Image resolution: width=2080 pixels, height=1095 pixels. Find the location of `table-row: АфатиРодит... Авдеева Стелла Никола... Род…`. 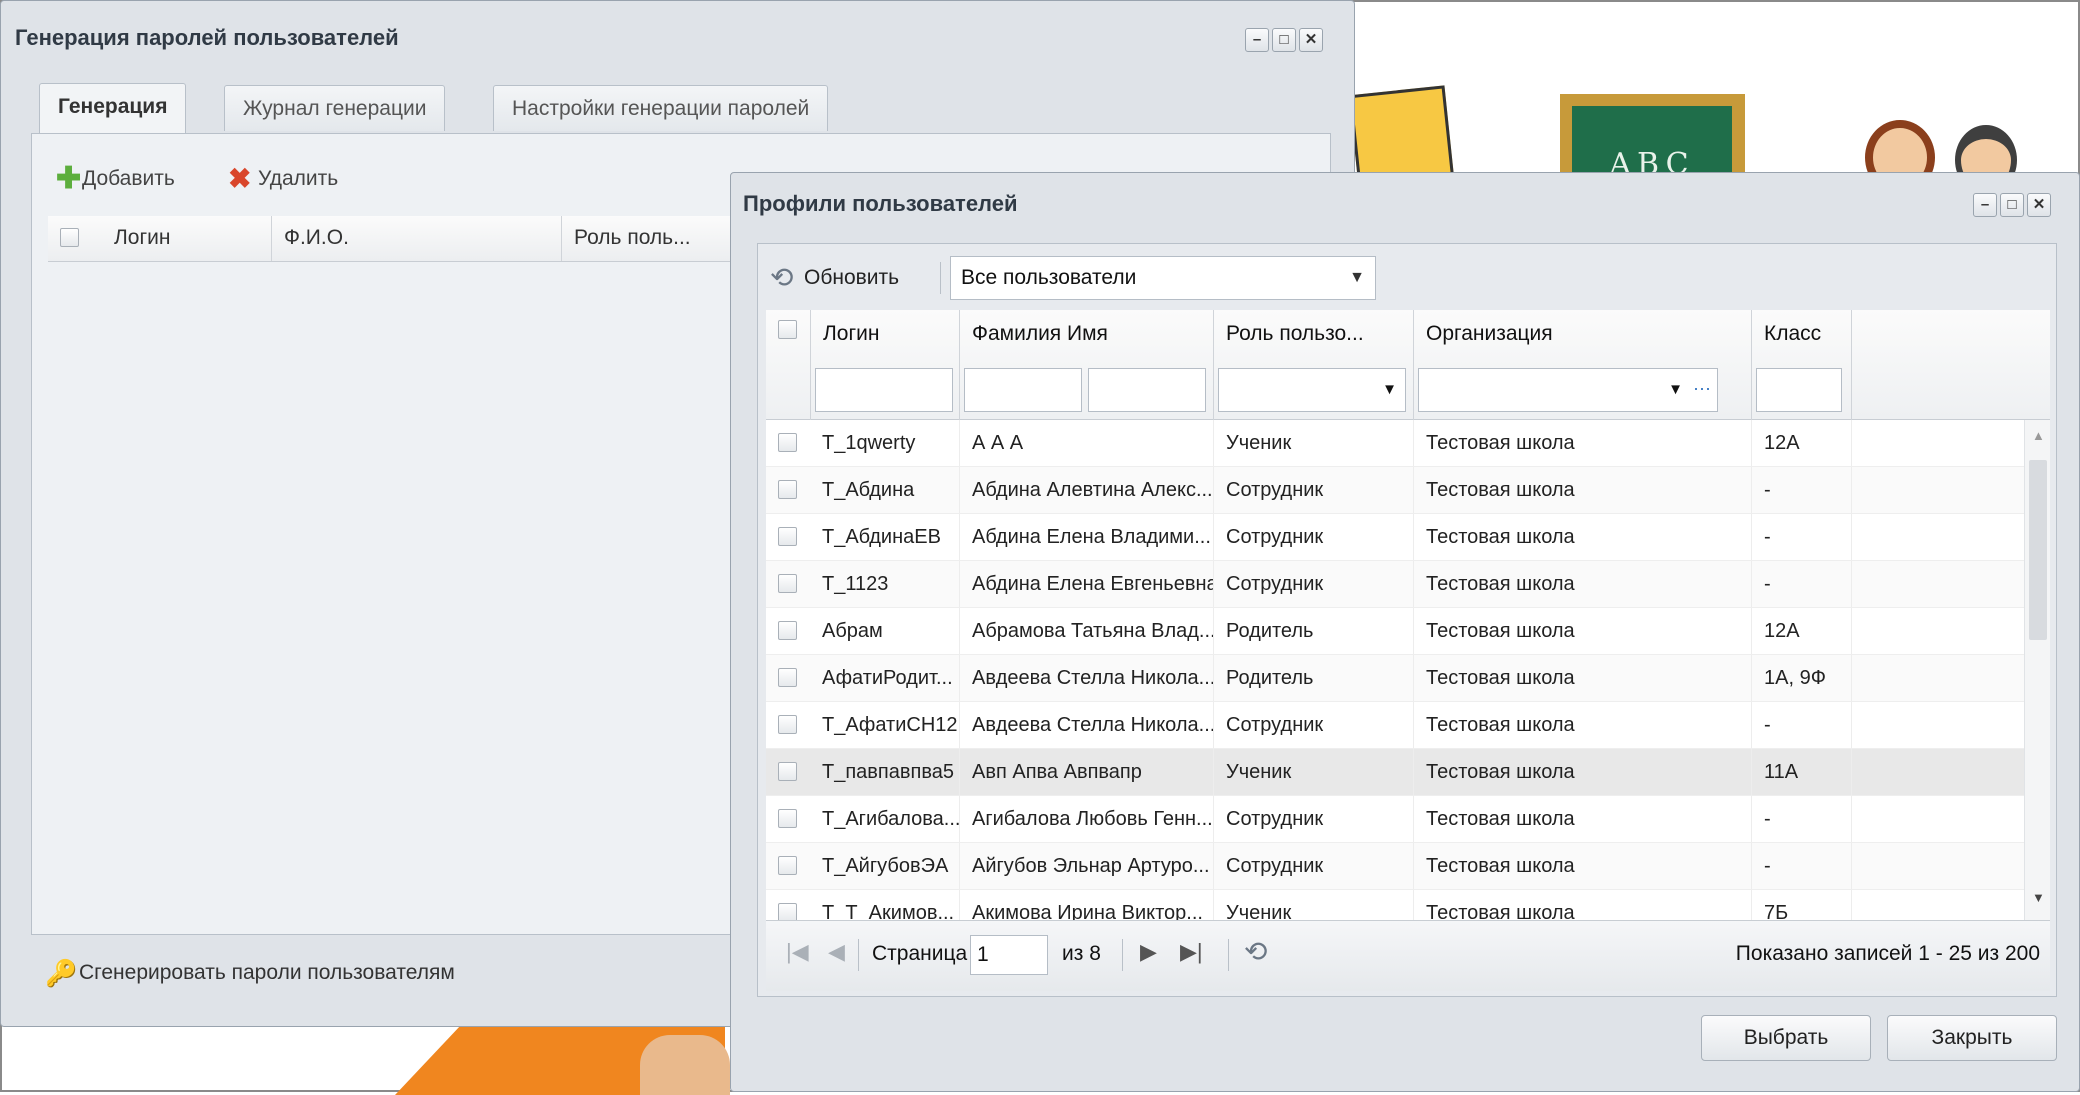

table-row: АфатиРодит... Авдеева Стелла Никола... Род… is located at coordinates (1395, 678).